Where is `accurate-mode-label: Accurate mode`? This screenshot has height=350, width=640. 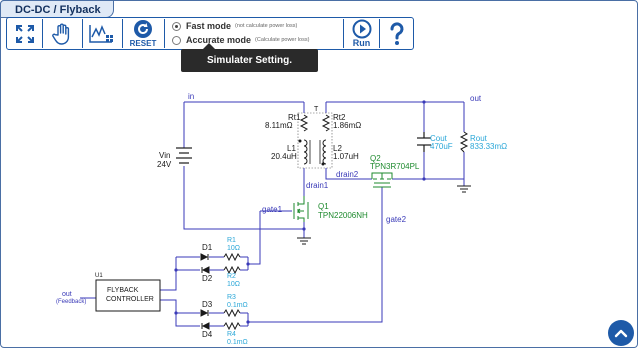 accurate-mode-label: Accurate mode is located at coordinates (219, 40).